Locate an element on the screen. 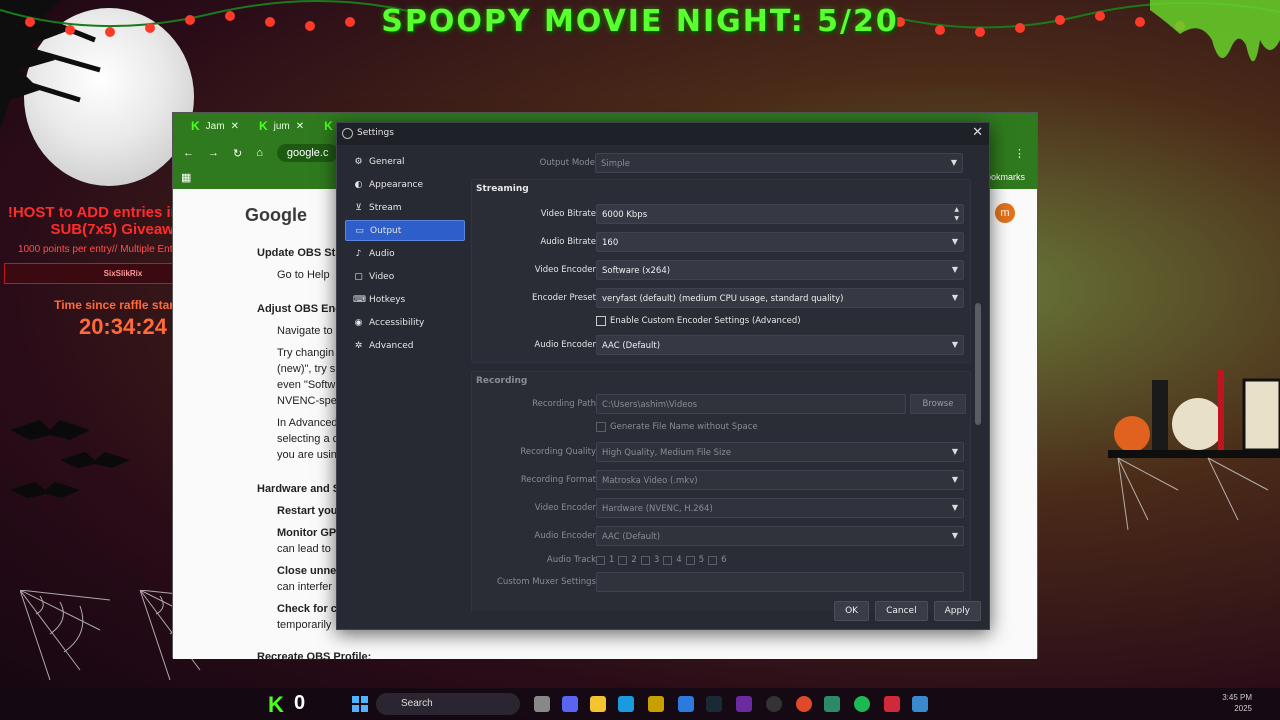 The width and height of the screenshot is (1280, 720). video-bitrate-label: Video Bitrate is located at coordinates (568, 214).